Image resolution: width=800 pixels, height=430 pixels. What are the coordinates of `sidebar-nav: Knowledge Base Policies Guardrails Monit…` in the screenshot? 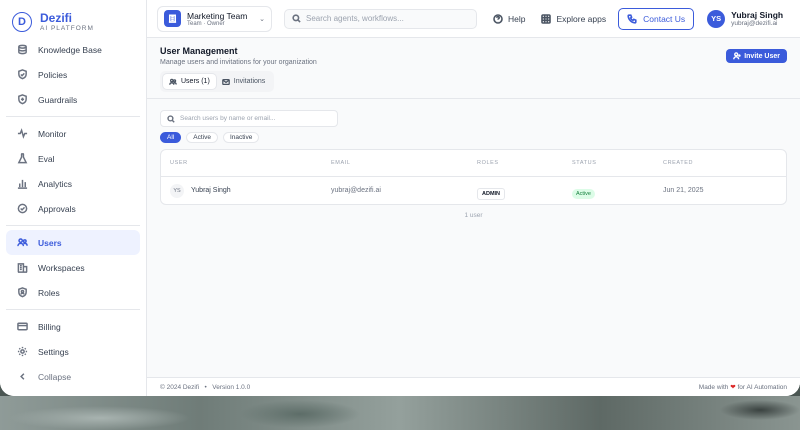 It's located at (73, 213).